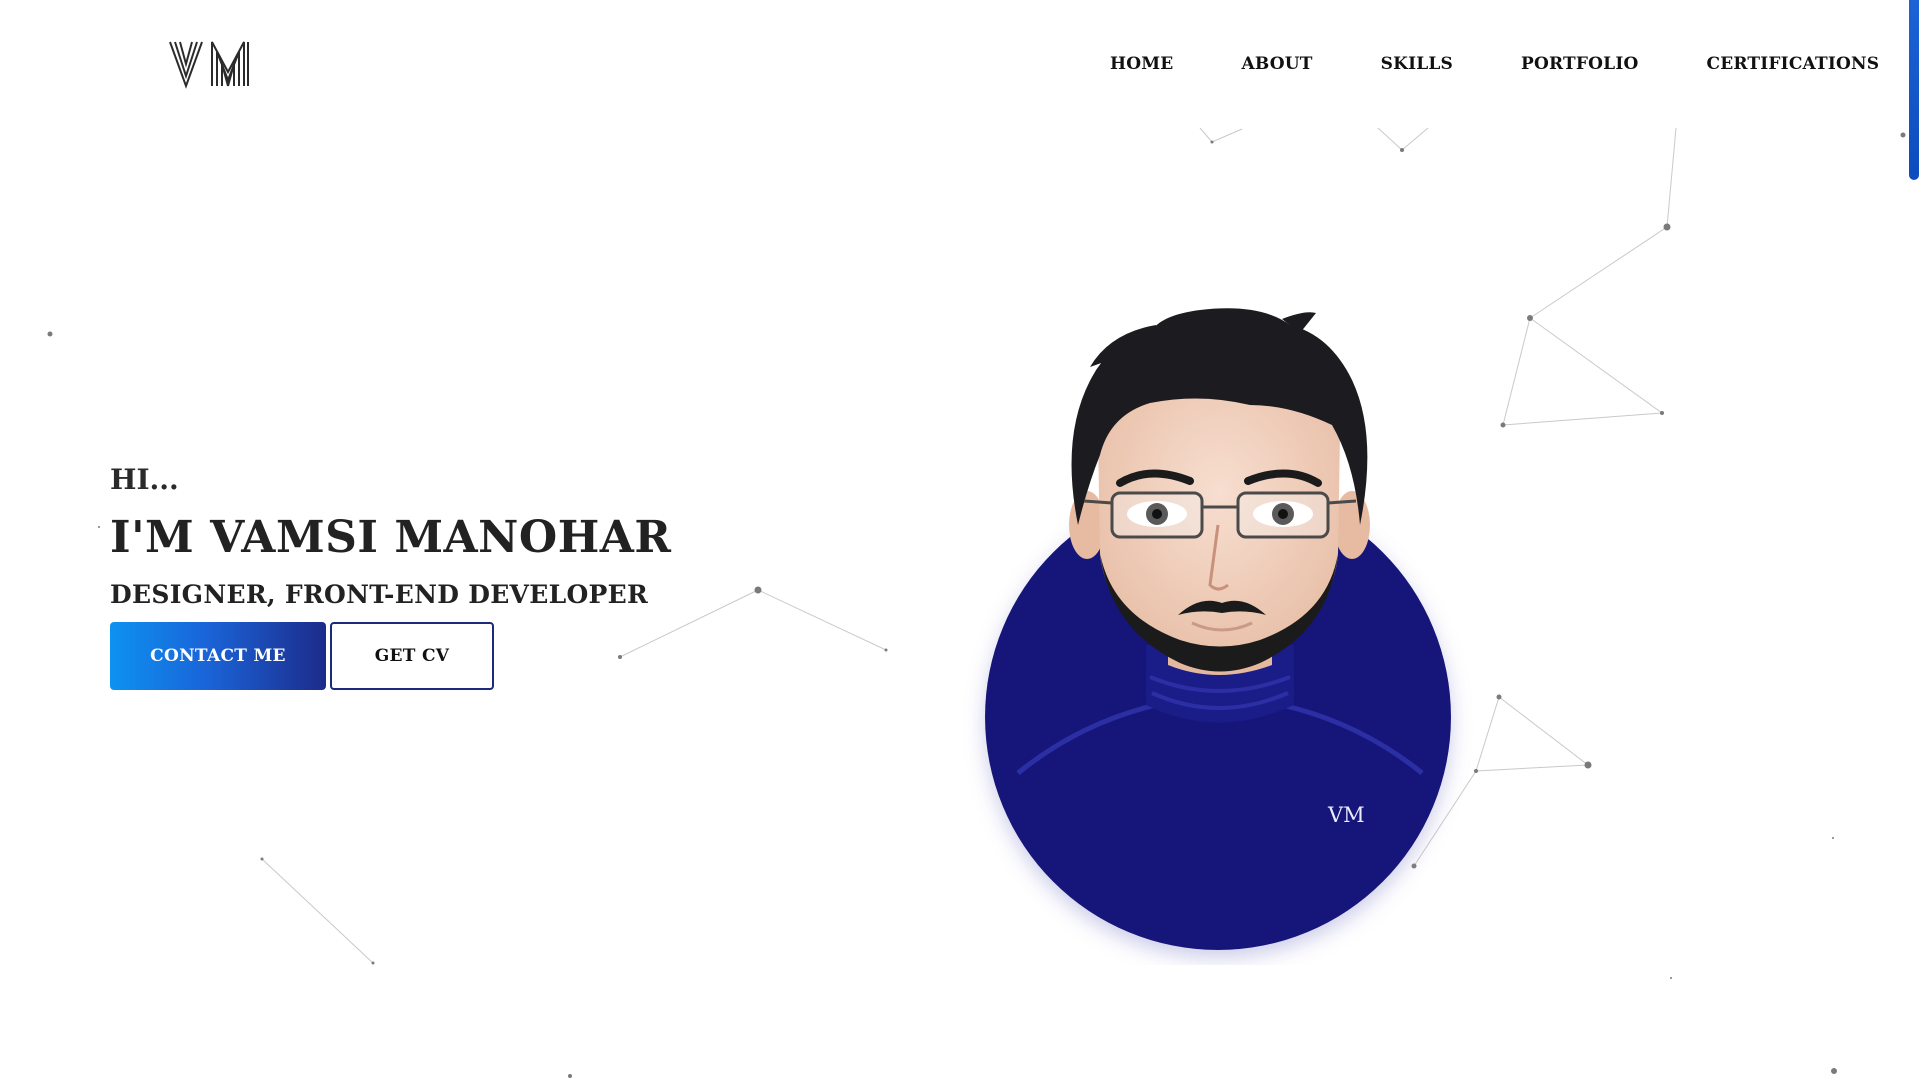 The image size is (1920, 1080). Describe the element at coordinates (379, 594) in the screenshot. I see `hero-role: DESIGNER, FRONT-END DEVELOPER` at that location.